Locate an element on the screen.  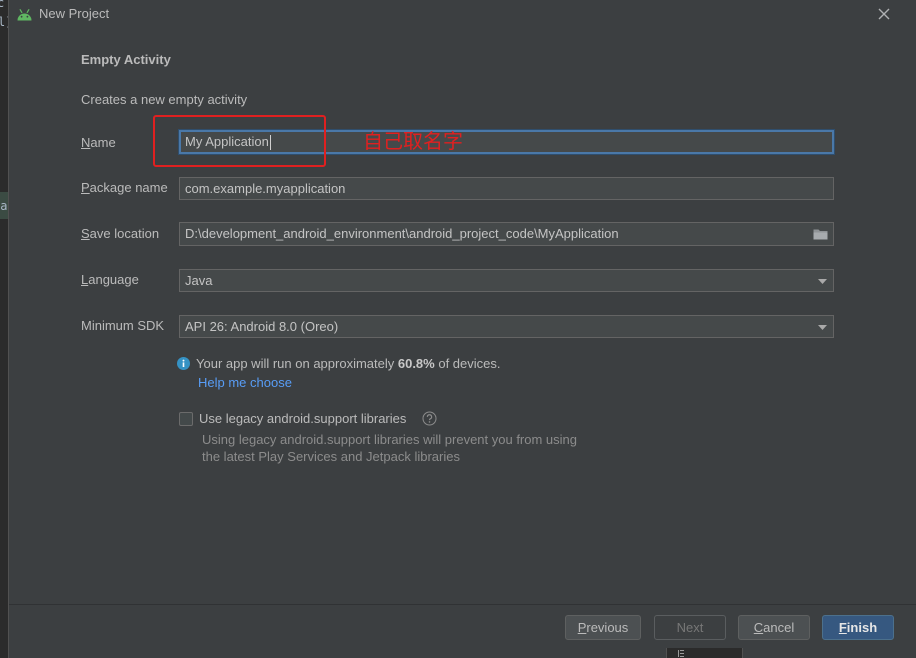
ide-code-fragment: c is located at coordinates (2, 5).